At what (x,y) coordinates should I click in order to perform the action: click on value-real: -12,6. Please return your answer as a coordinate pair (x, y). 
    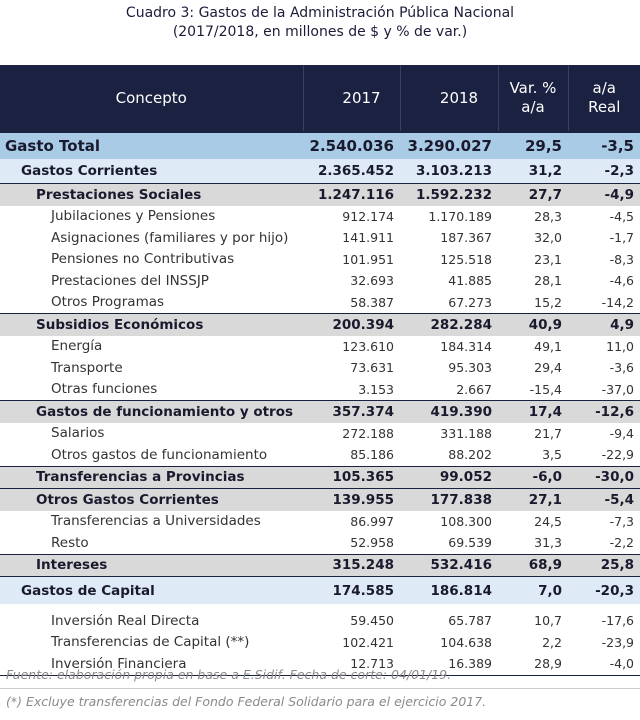
    Looking at the image, I should click on (604, 411).